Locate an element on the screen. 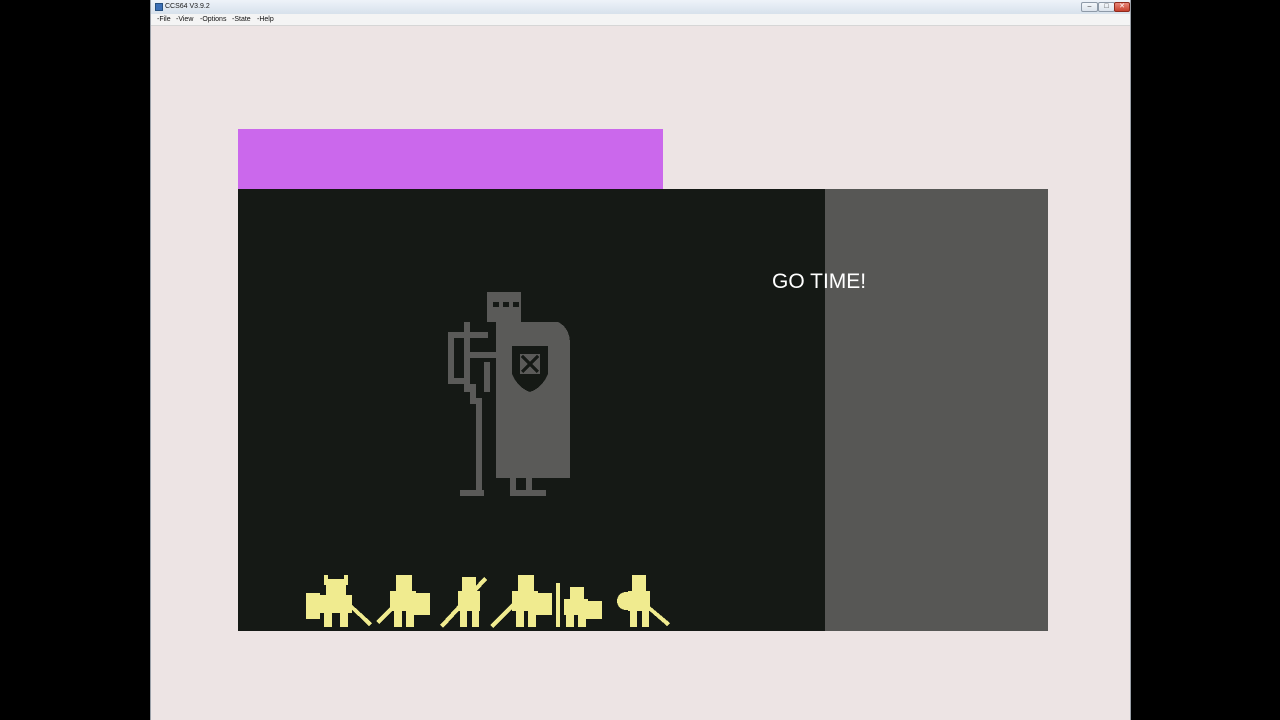  go-time-caption: GO TIME! is located at coordinates (819, 281).